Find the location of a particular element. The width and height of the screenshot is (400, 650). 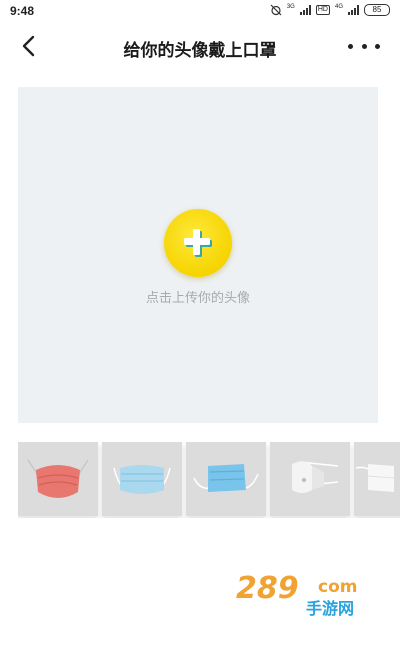

battery-indicator: 85 is located at coordinates (377, 10).